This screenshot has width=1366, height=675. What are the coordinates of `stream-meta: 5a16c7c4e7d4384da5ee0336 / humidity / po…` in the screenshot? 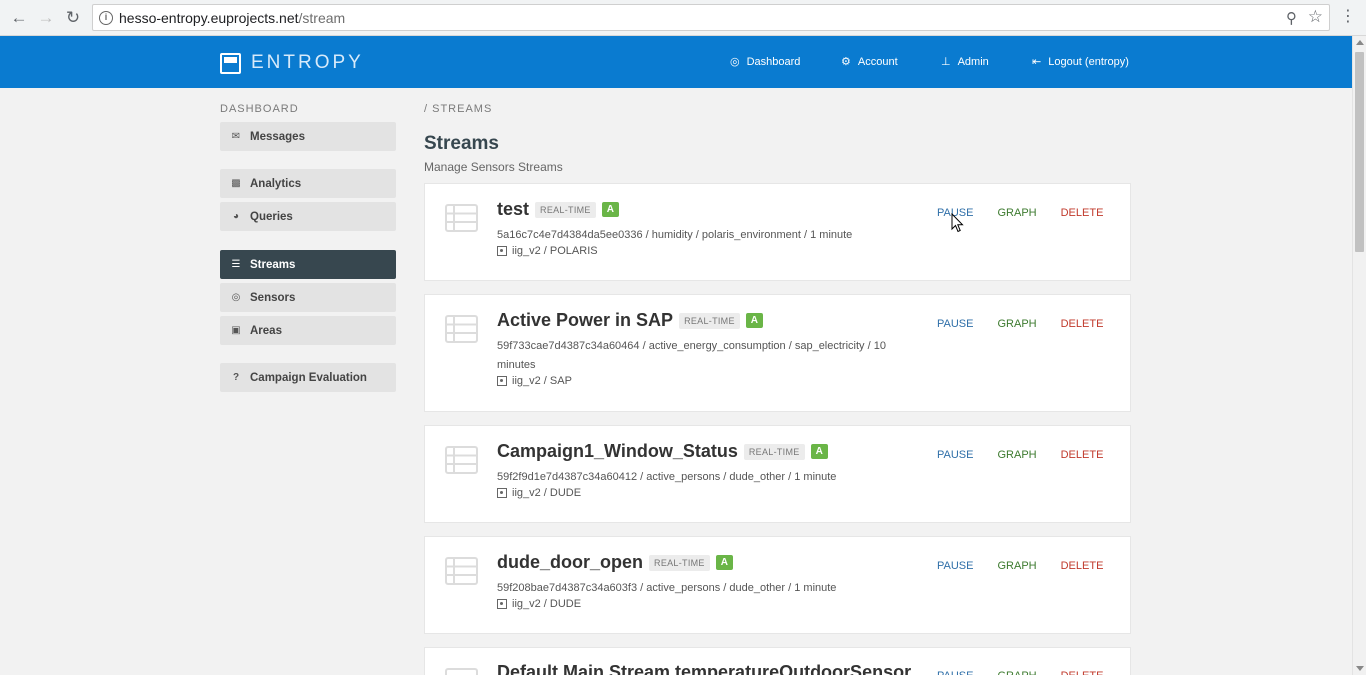 It's located at (675, 235).